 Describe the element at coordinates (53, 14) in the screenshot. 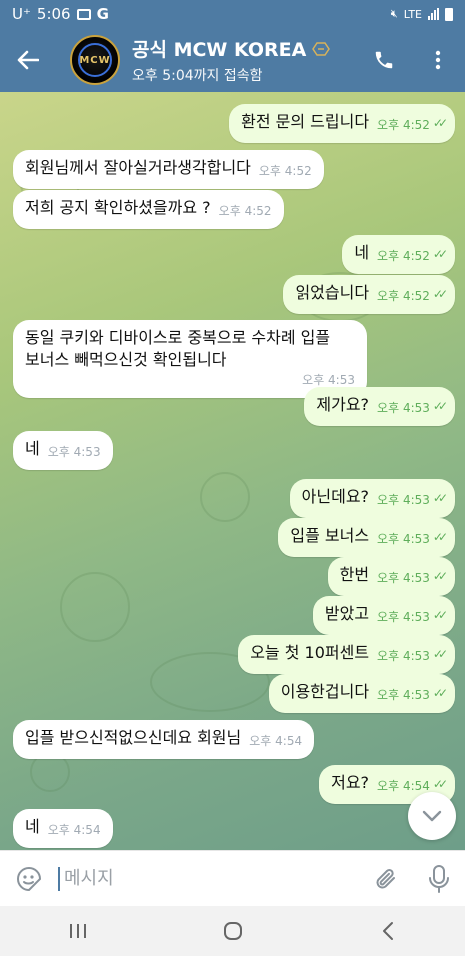

I see `clock: 5:06` at that location.